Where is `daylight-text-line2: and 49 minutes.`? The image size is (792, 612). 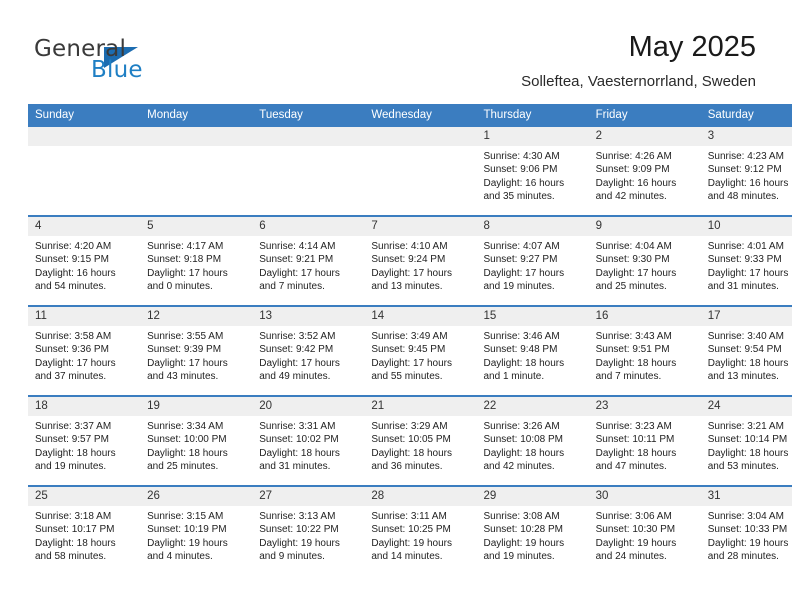
daylight-text-line2: and 49 minutes. is located at coordinates (295, 376).